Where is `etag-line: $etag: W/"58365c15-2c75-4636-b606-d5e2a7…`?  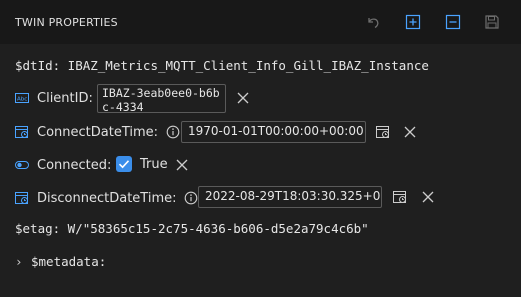 etag-line: $etag: W/"58365c15-2c75-4636-b606-d5e2a7… is located at coordinates (192, 228).